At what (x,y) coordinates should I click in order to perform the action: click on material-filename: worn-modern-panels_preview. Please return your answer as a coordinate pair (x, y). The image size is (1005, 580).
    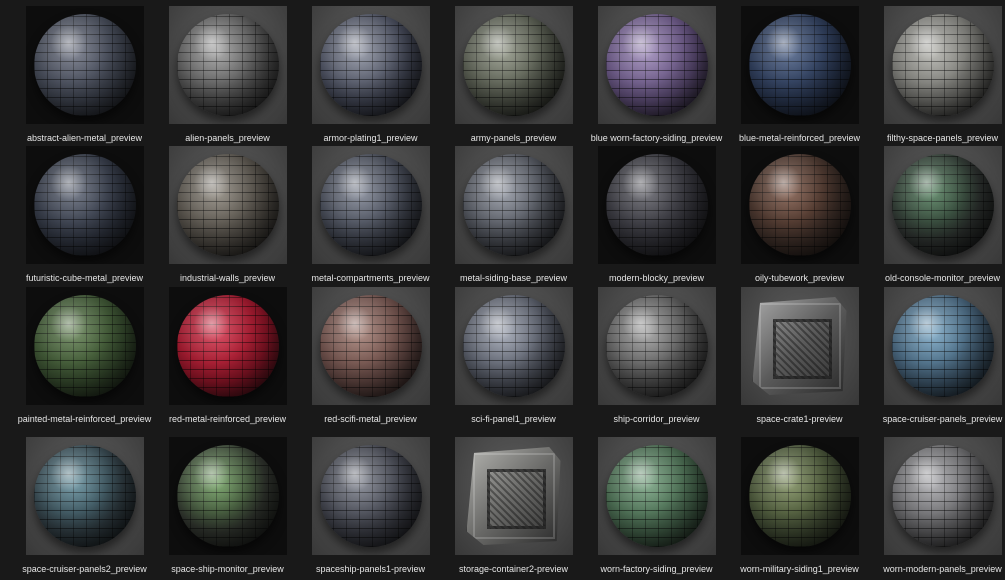
    Looking at the image, I should click on (942, 569).